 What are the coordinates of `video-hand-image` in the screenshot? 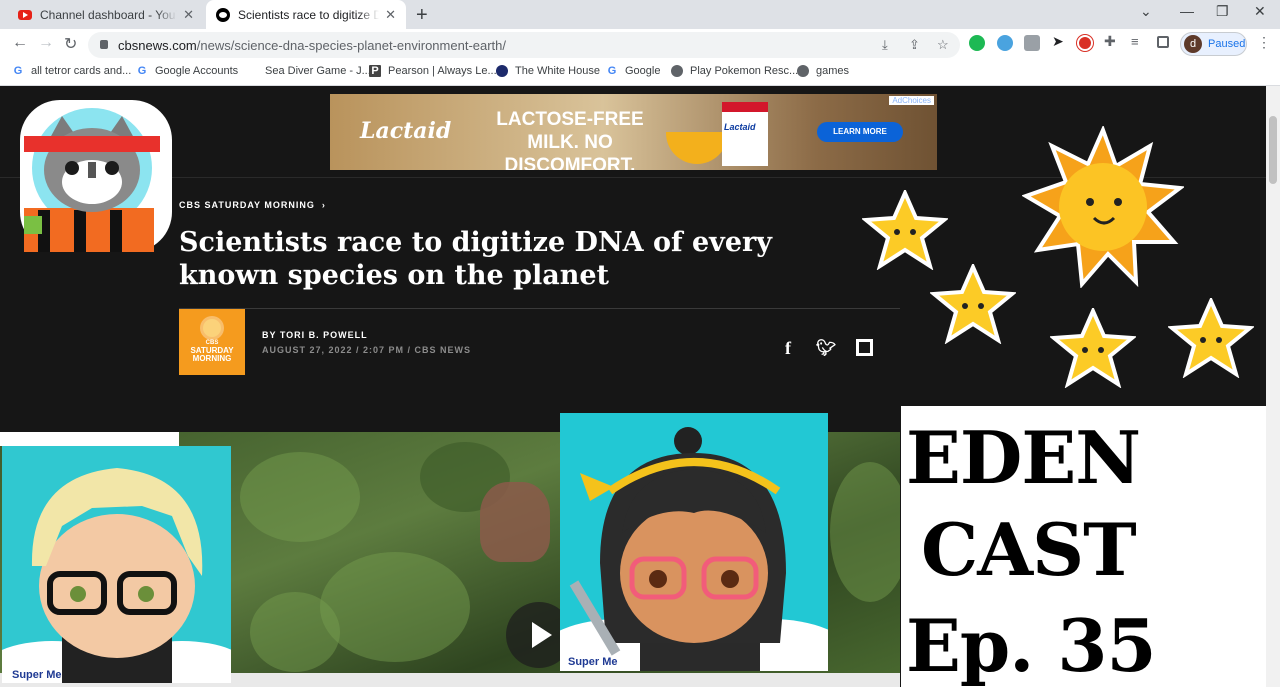 It's located at (515, 522).